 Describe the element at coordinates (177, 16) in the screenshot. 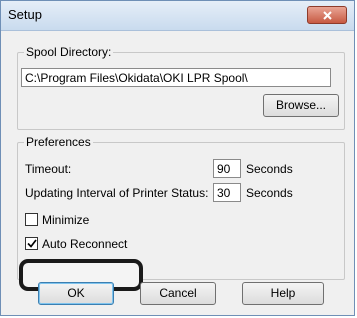

I see `title-bar: Setup` at that location.